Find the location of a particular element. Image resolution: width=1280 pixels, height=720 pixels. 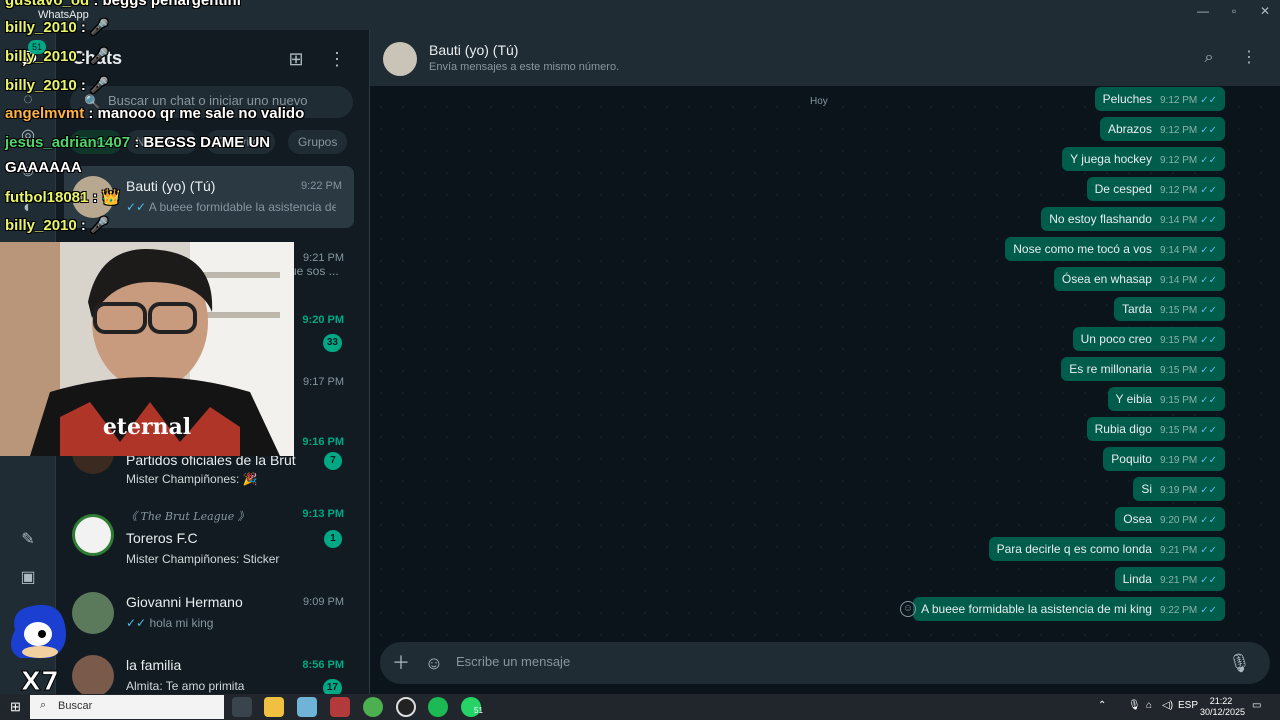

outgoing-message: Ósea en whasap 9:14 PM ✓✓ is located at coordinates (1139, 279).